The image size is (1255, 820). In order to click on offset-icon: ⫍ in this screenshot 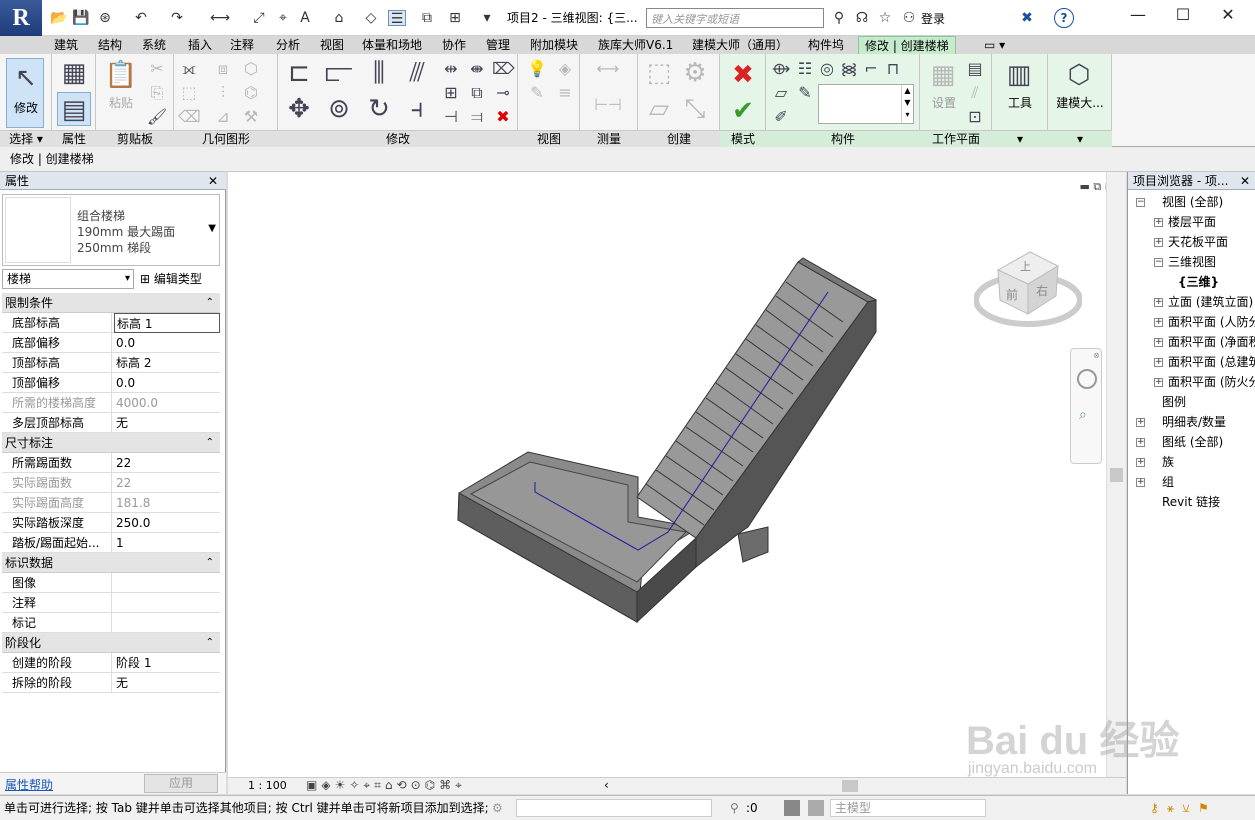, I will do `click(339, 73)`.